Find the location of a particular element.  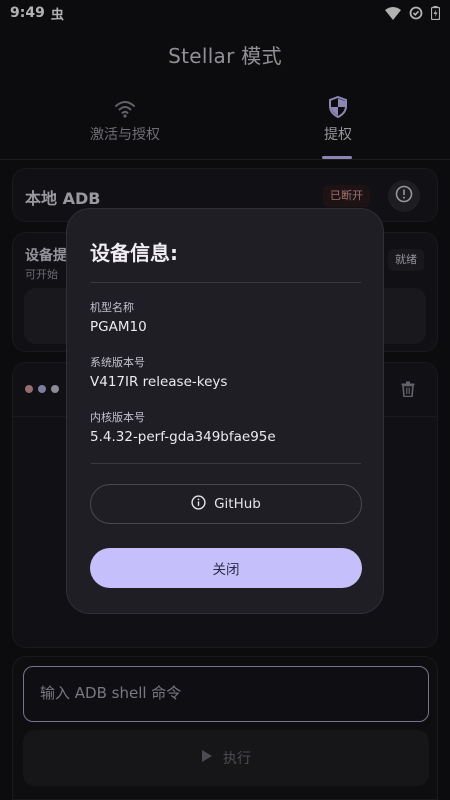

model-name-label: 机型名称 is located at coordinates (112, 307).